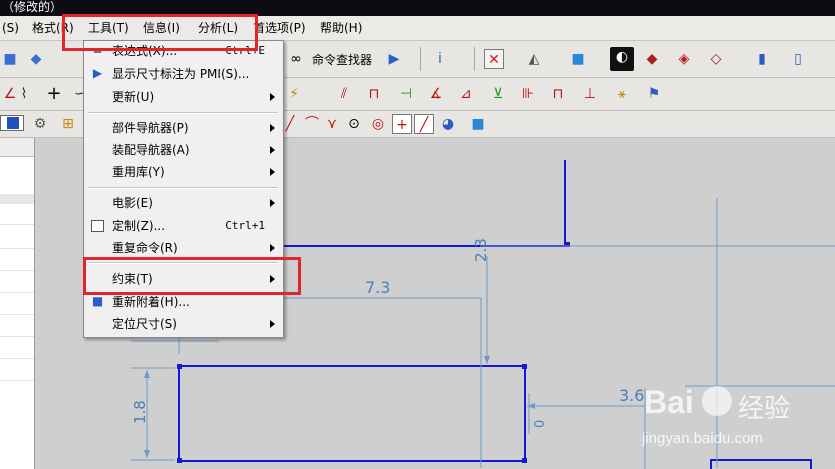 This screenshot has height=469, width=835. What do you see at coordinates (24, 94) in the screenshot?
I see `polyline-icon: ⌇` at bounding box center [24, 94].